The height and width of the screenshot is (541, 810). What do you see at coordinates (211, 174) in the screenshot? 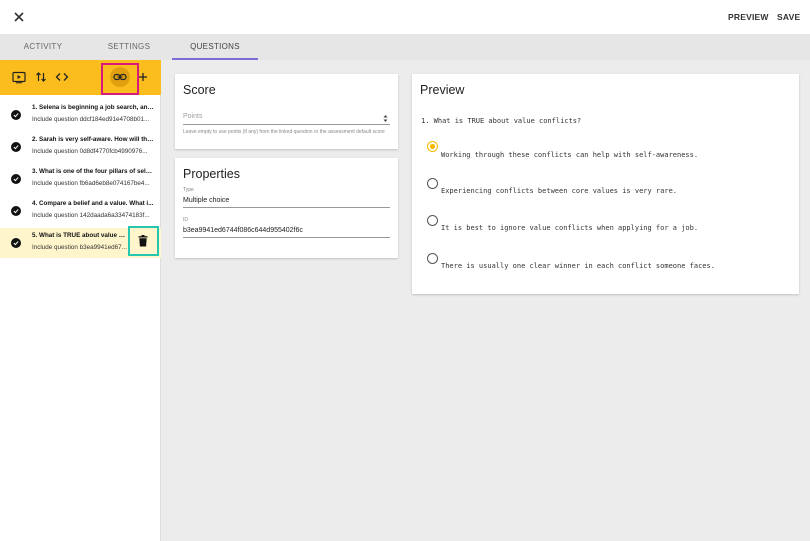
I see `properties-title: Properties` at bounding box center [211, 174].